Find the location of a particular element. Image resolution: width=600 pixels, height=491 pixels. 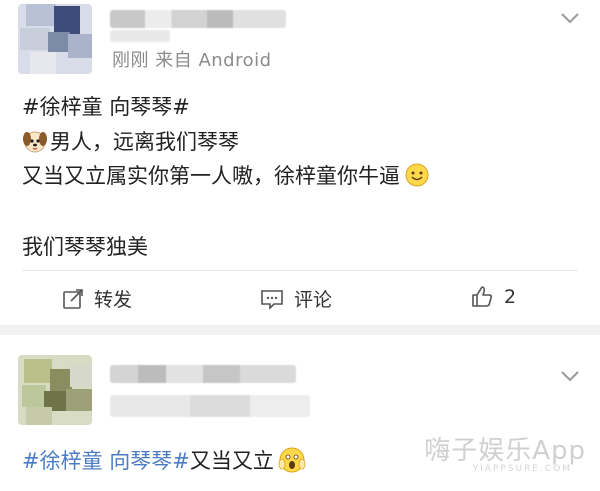

post-text: 又当又立 is located at coordinates (231, 461).